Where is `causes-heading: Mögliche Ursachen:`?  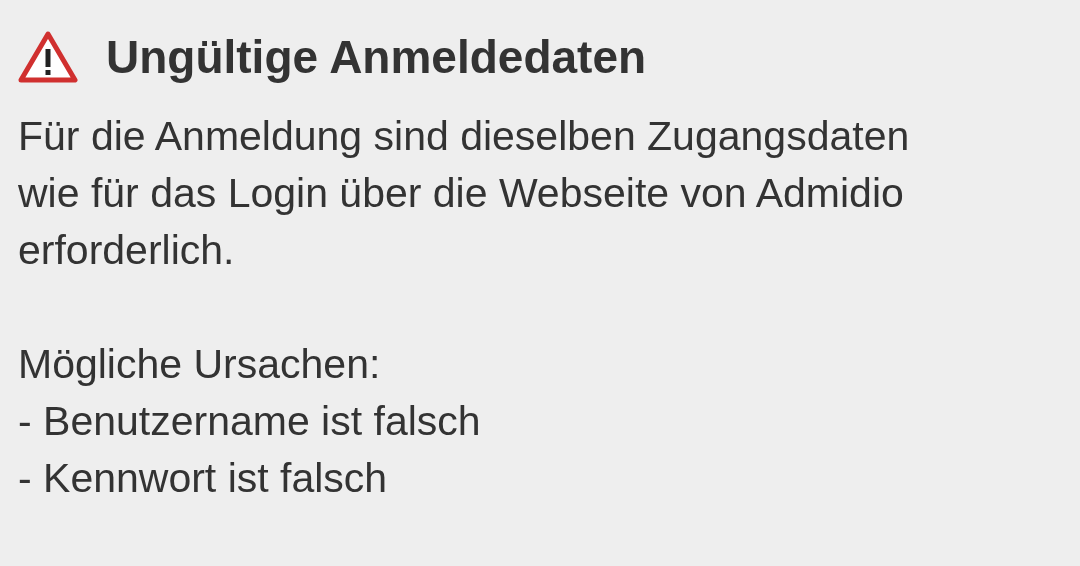
causes-heading: Mögliche Ursachen: is located at coordinates (199, 364).